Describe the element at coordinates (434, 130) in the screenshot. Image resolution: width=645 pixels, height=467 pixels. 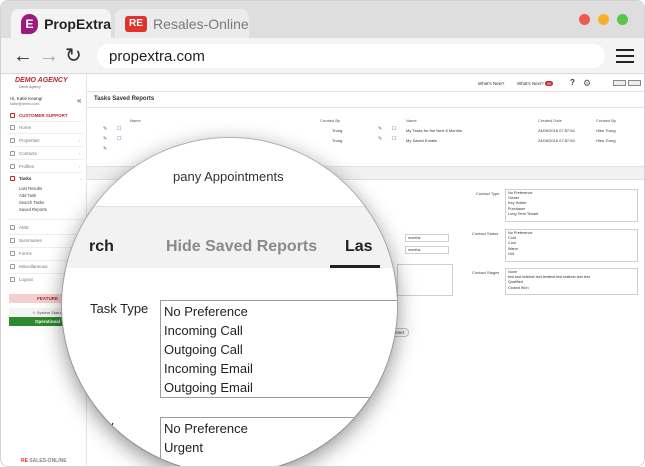
I see `report-name-link: My Tasks for the Next 6 Months` at that location.